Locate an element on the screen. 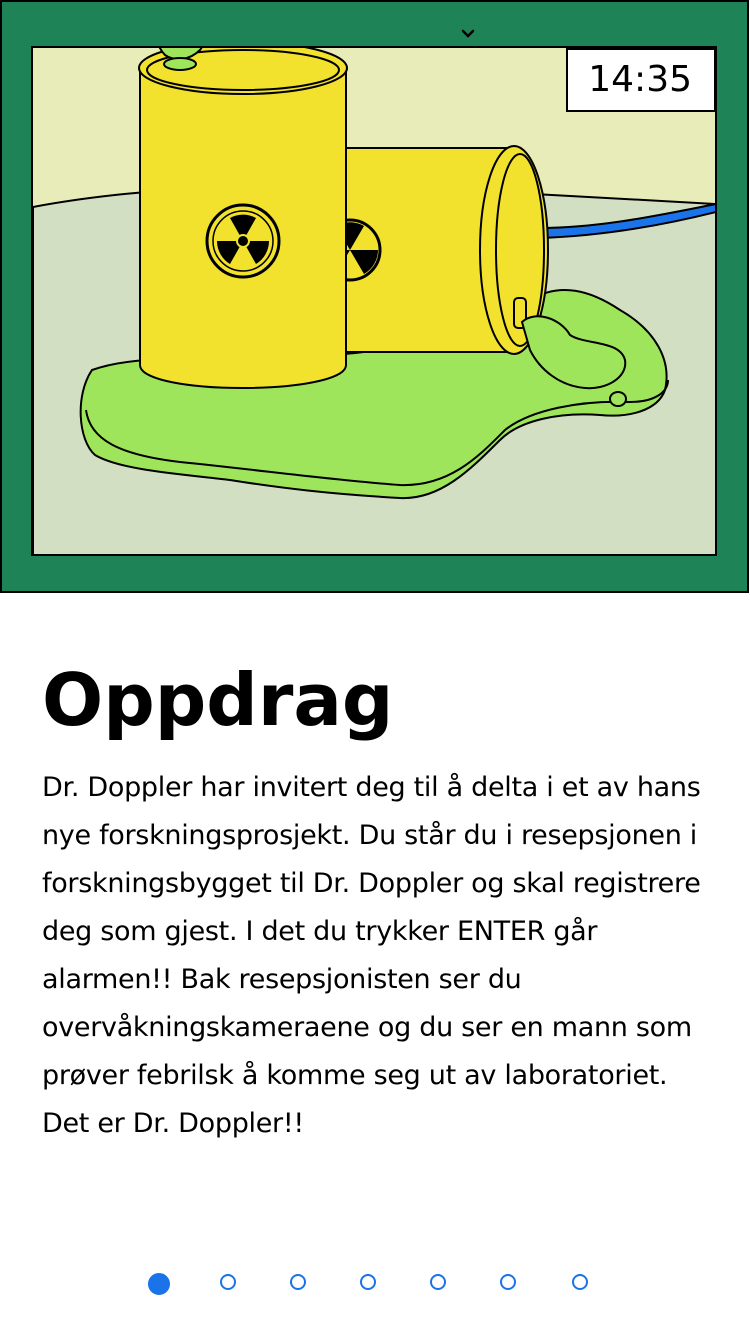 Image resolution: width=750 pixels, height=1334 pixels. pagination-dots is located at coordinates (378, 1285).